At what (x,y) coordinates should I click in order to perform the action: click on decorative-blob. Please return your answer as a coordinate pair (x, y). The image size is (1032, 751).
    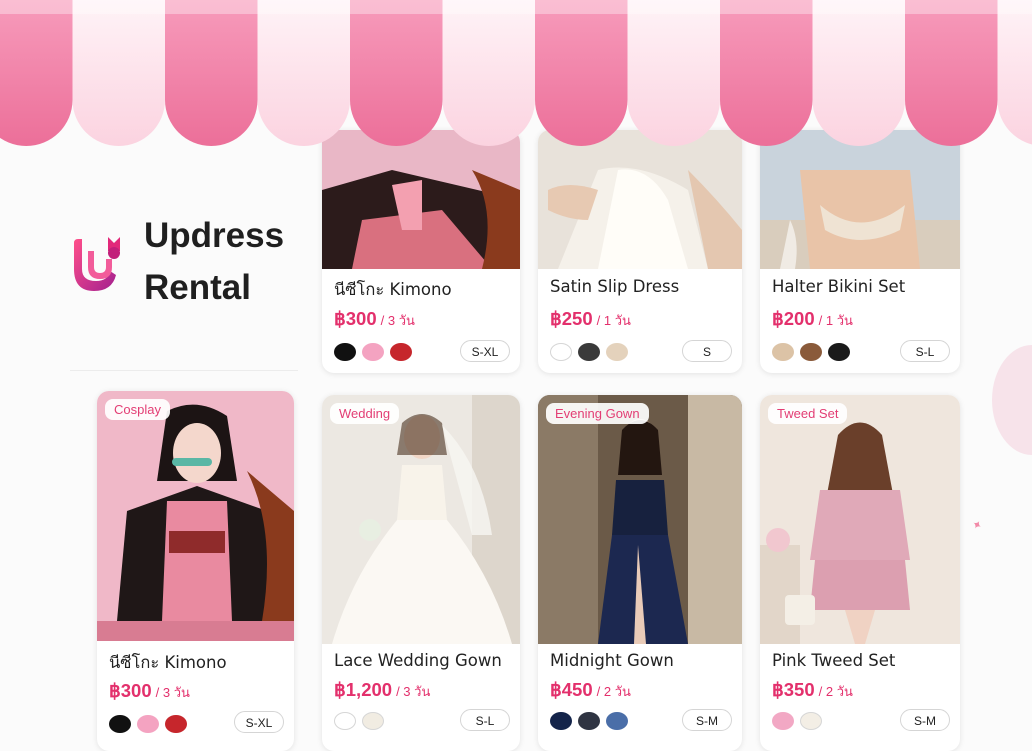
    Looking at the image, I should click on (1012, 400).